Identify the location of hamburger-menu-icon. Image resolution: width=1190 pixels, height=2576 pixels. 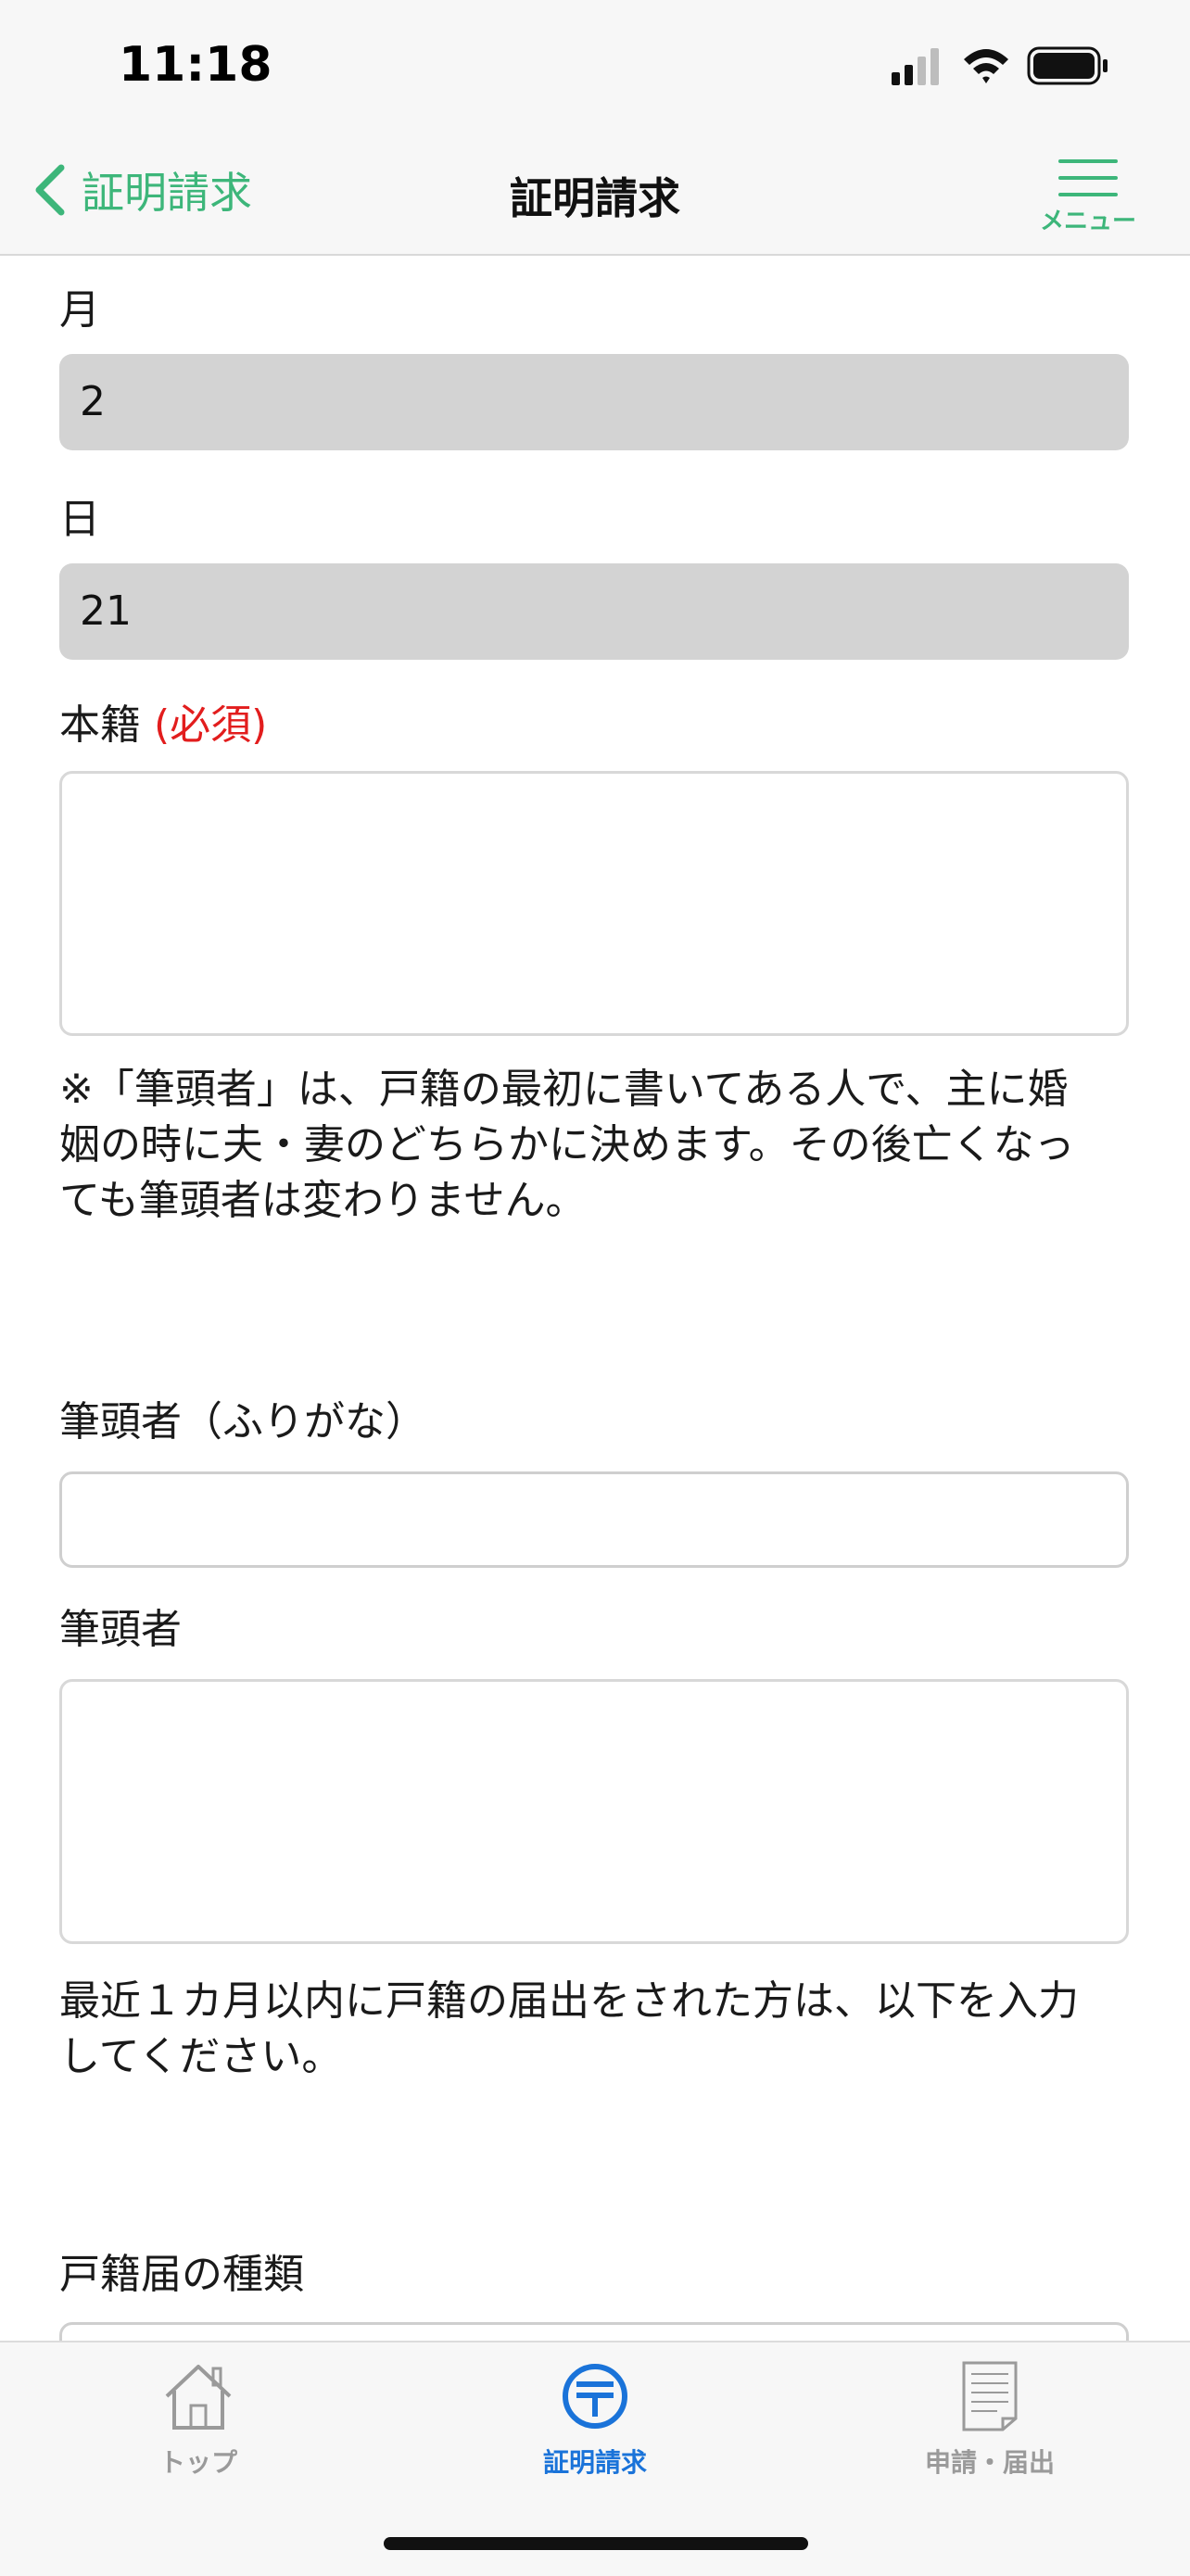
(1088, 178).